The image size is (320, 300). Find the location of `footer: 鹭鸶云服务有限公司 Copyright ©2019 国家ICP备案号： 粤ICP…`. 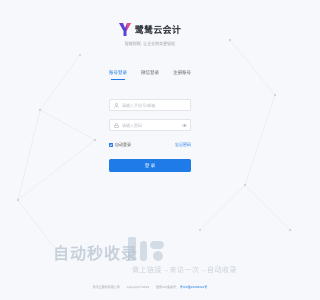

footer: 鹭鸶云服务有限公司 Copyright ©2019 国家ICP备案号： 粤ICP… is located at coordinates (150, 287).